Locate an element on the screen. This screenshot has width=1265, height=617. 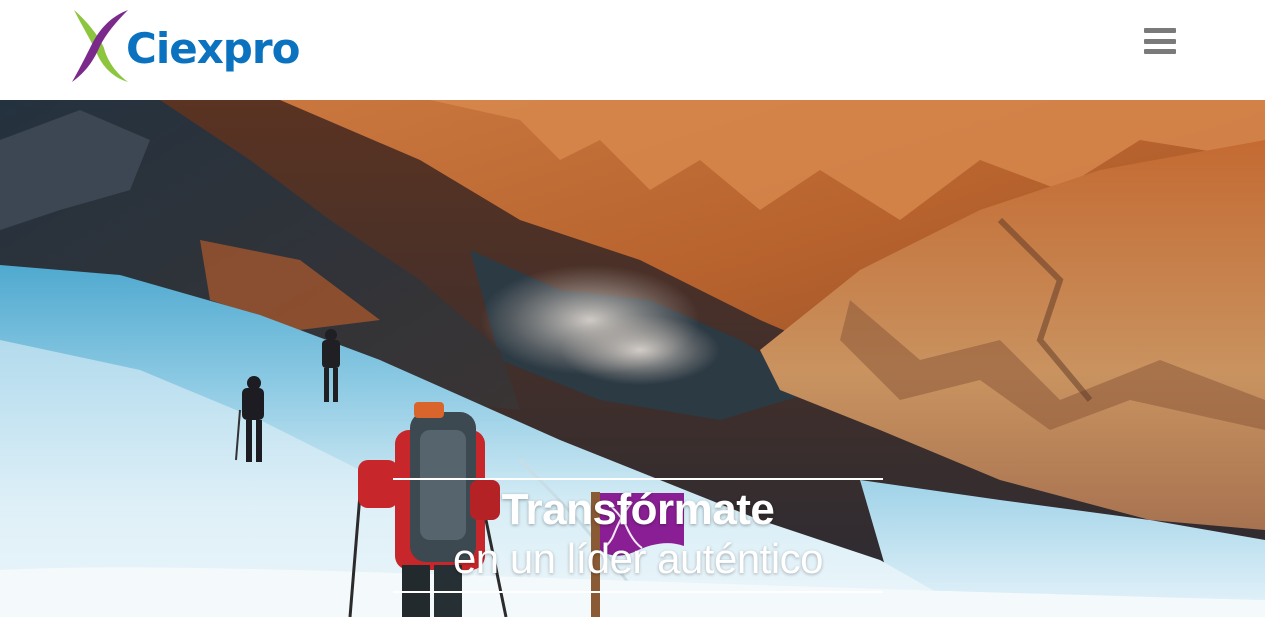
menu-bar-middle is located at coordinates (1160, 41).